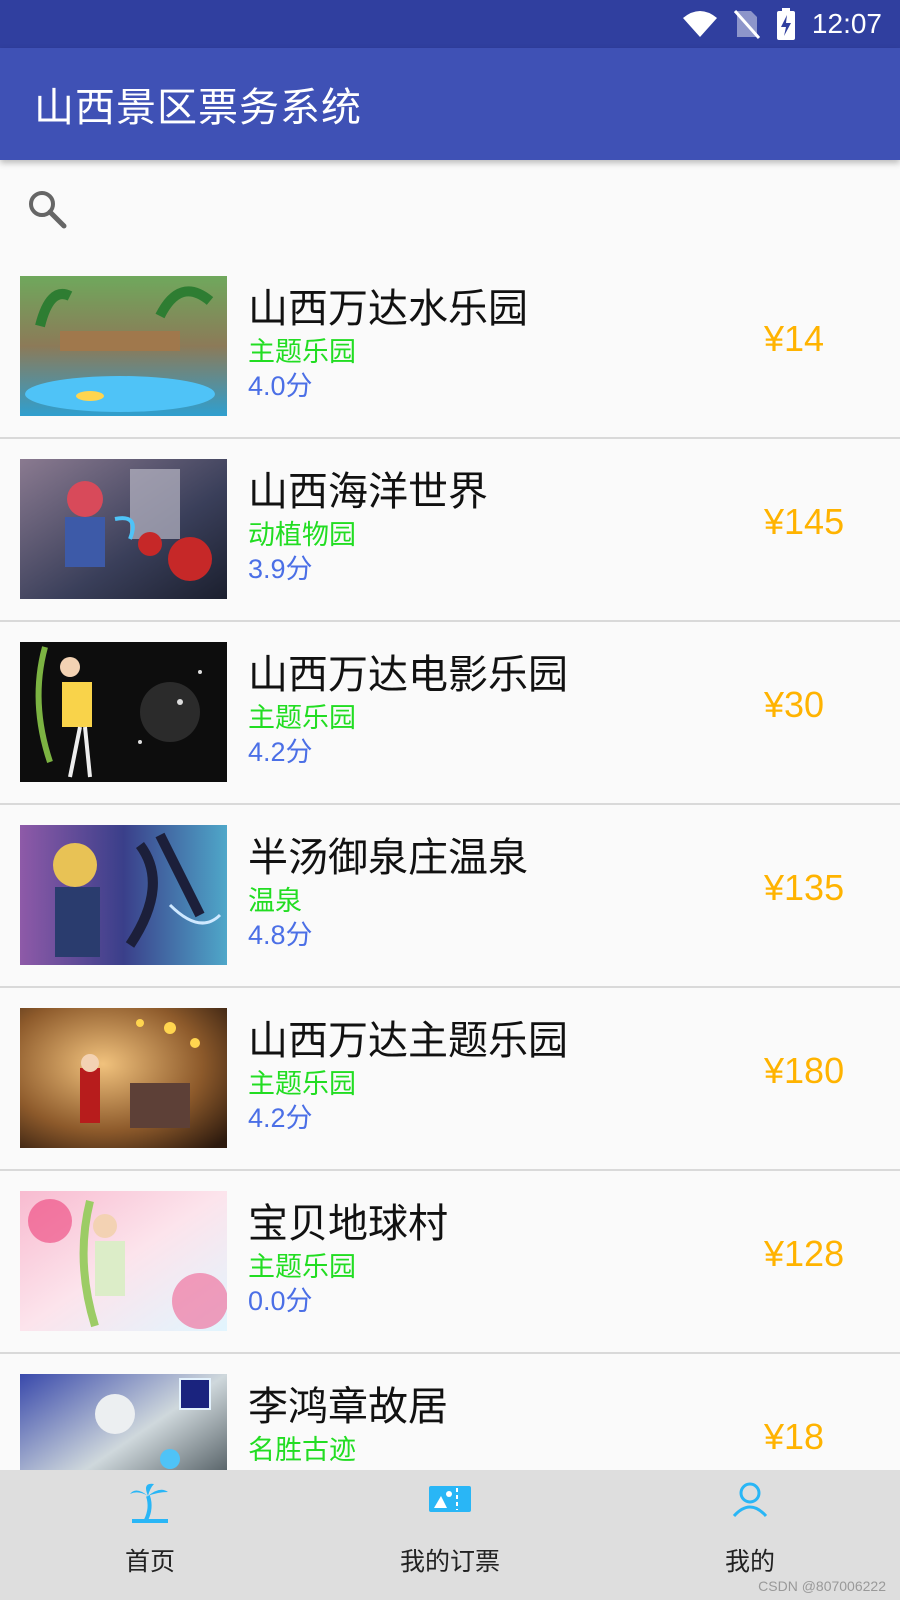 The height and width of the screenshot is (1600, 900). Describe the element at coordinates (794, 1436) in the screenshot. I see `scenic-spot-price: ¥18` at that location.